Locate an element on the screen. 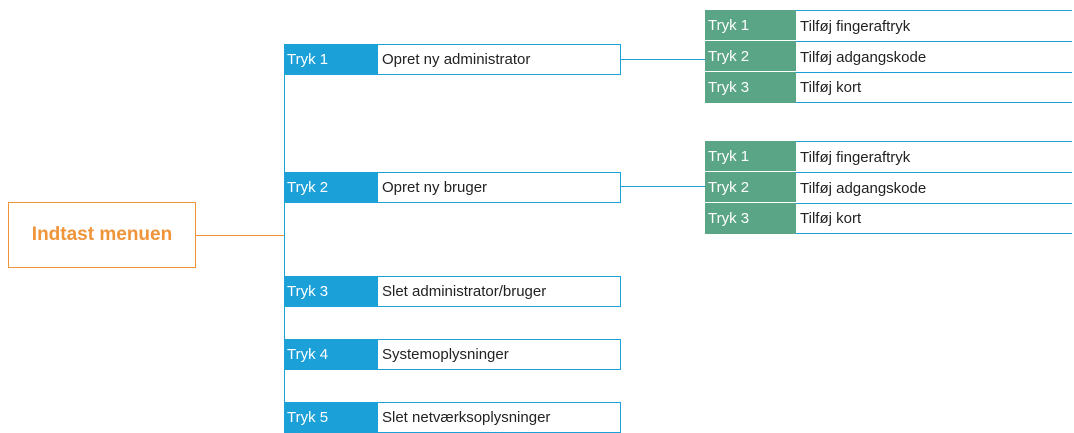  menu-item-2: Tryk 2 Opret ny bruger is located at coordinates (452, 187).